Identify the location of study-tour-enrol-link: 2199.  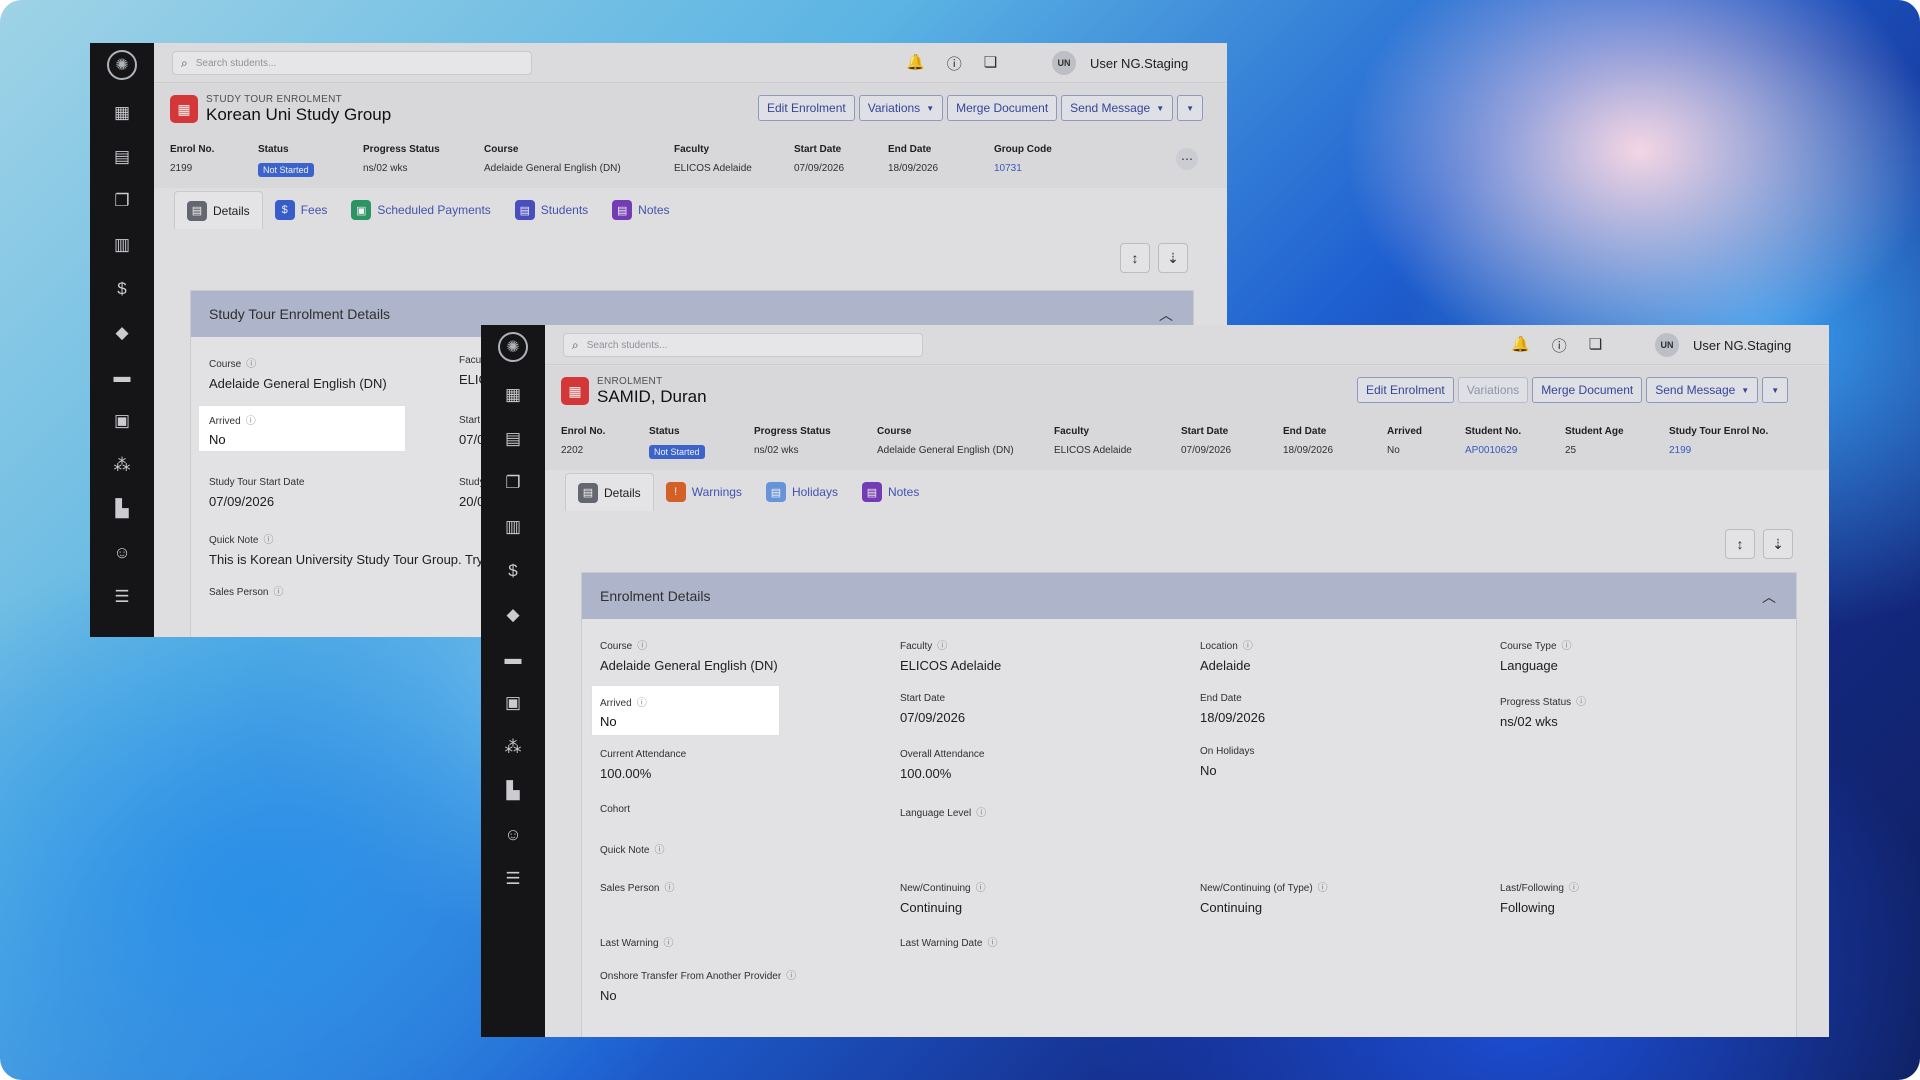
(1718, 450).